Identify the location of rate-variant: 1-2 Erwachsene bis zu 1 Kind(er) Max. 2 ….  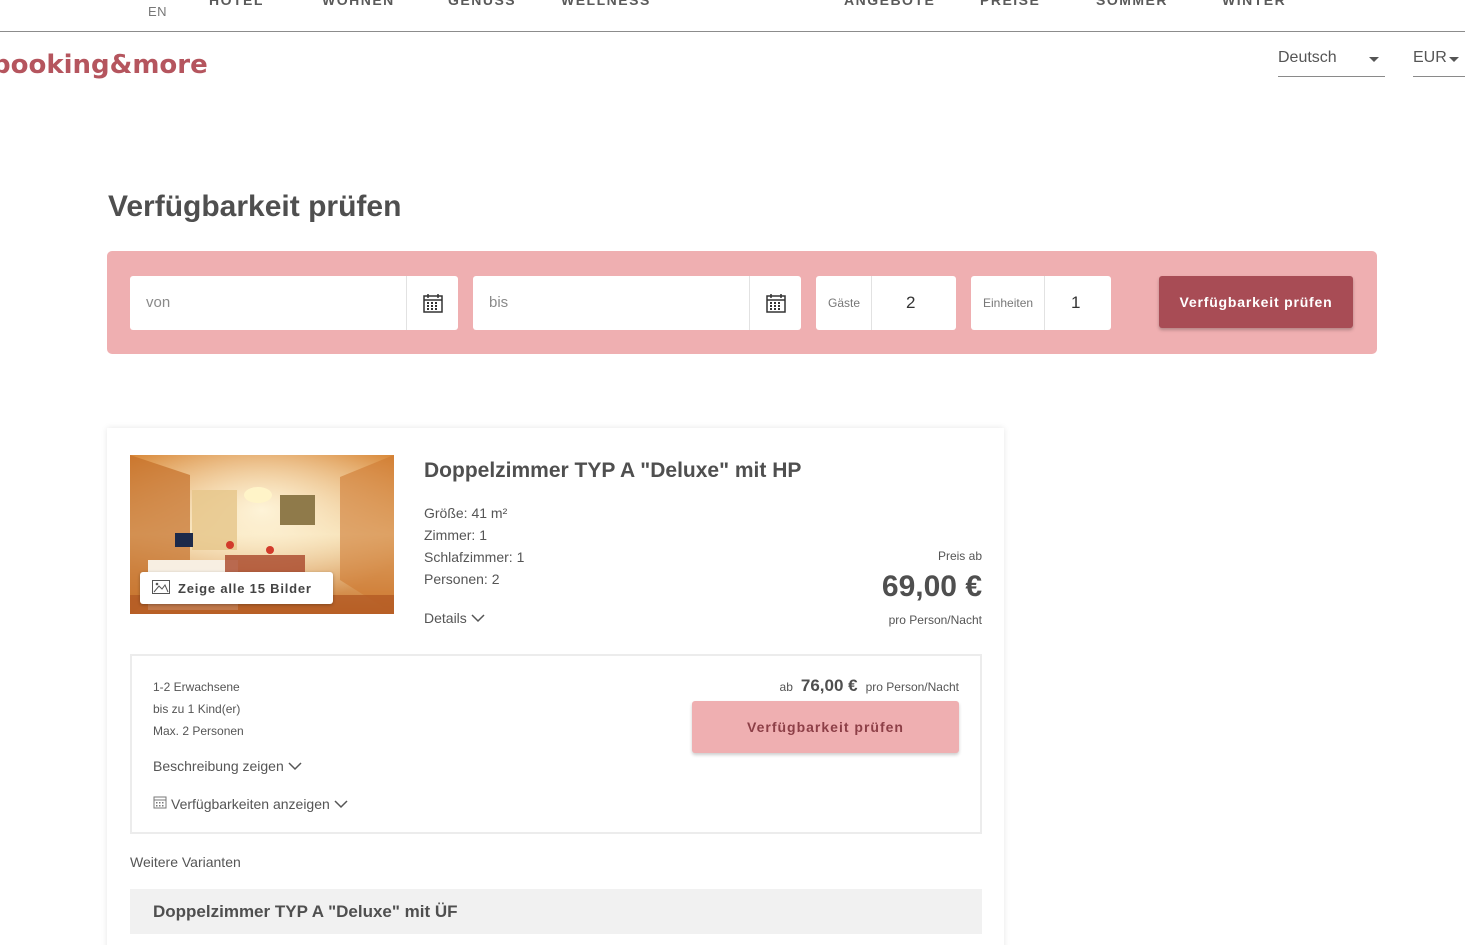
(556, 744).